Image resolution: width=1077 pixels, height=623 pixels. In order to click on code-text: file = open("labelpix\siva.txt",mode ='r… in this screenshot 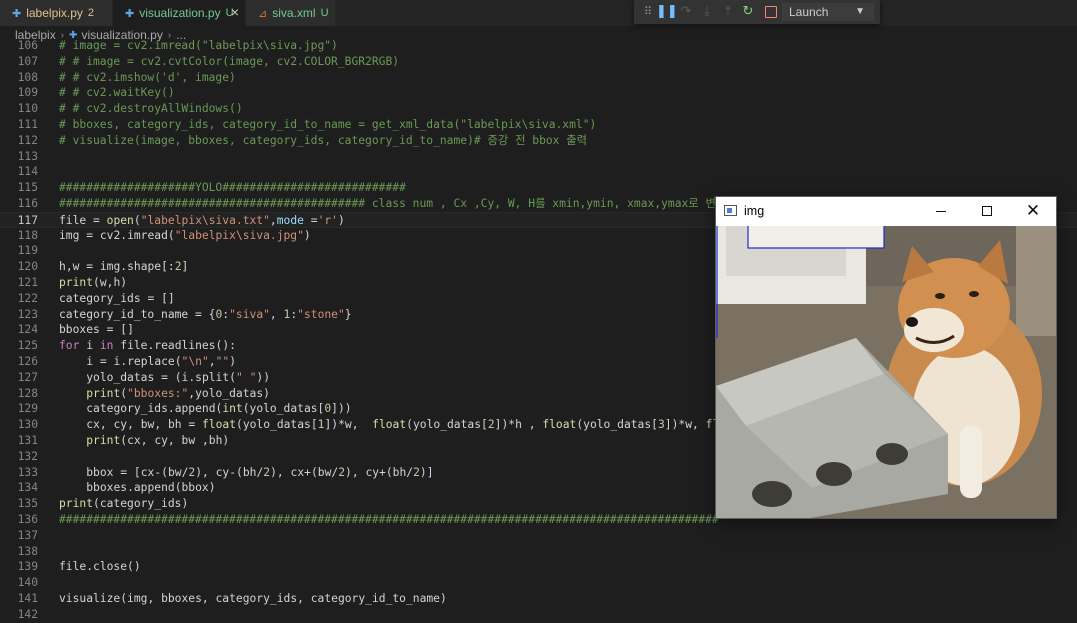, I will do `click(202, 220)`.